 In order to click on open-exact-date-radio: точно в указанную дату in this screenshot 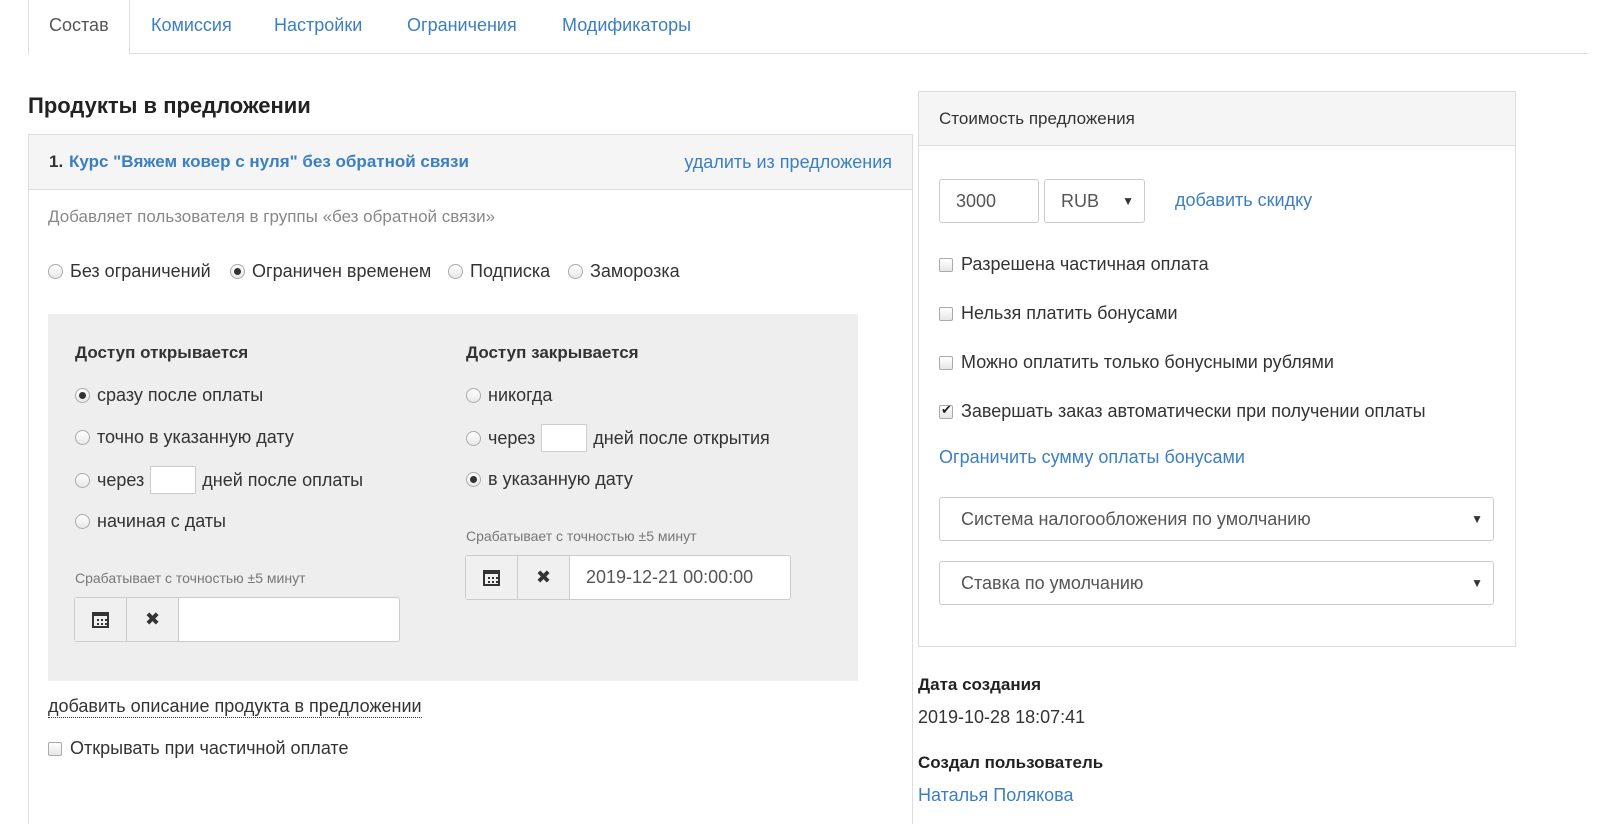, I will do `click(184, 437)`.